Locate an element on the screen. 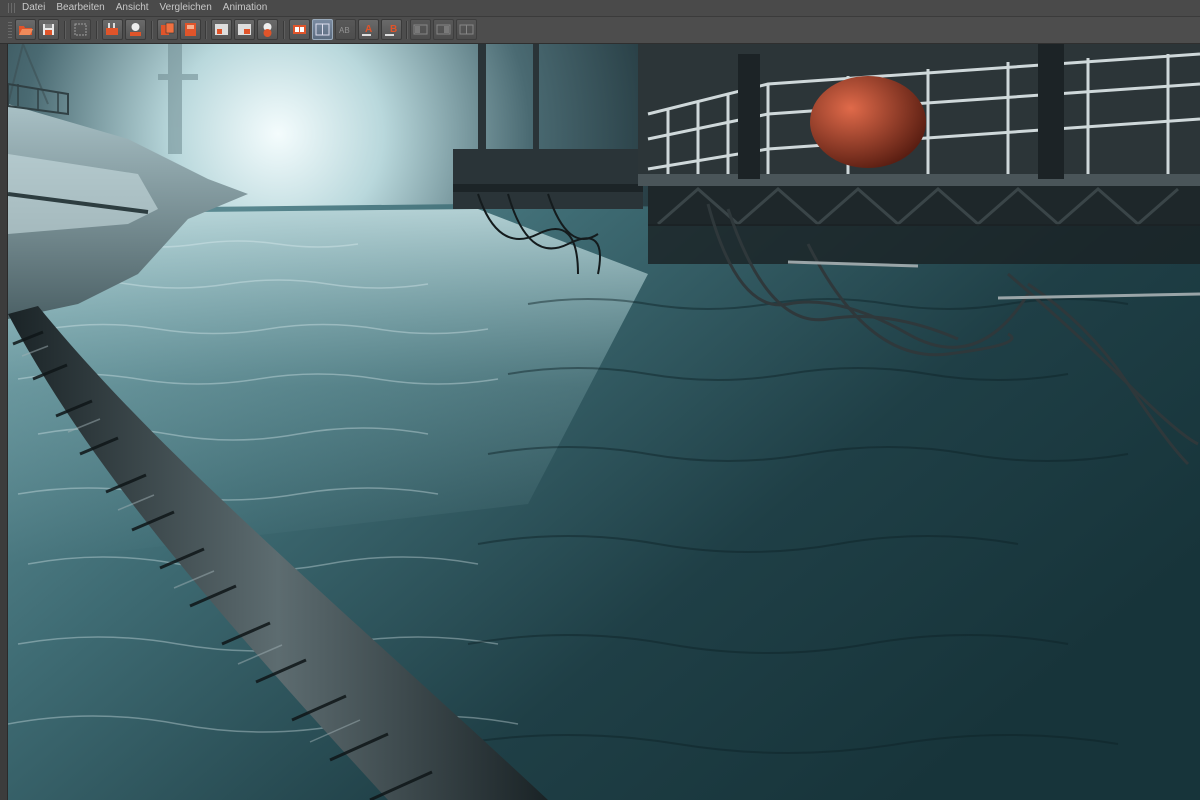 This screenshot has width=1200, height=800. set-b-button: B is located at coordinates (391, 29).